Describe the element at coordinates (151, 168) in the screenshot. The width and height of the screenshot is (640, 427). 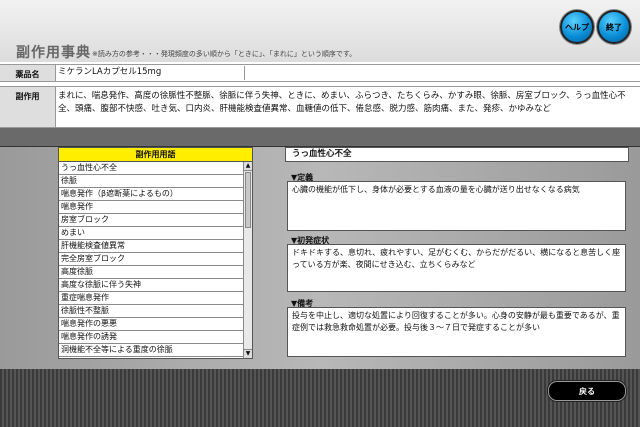
I see `term-list-item: うっ血性心不全` at that location.